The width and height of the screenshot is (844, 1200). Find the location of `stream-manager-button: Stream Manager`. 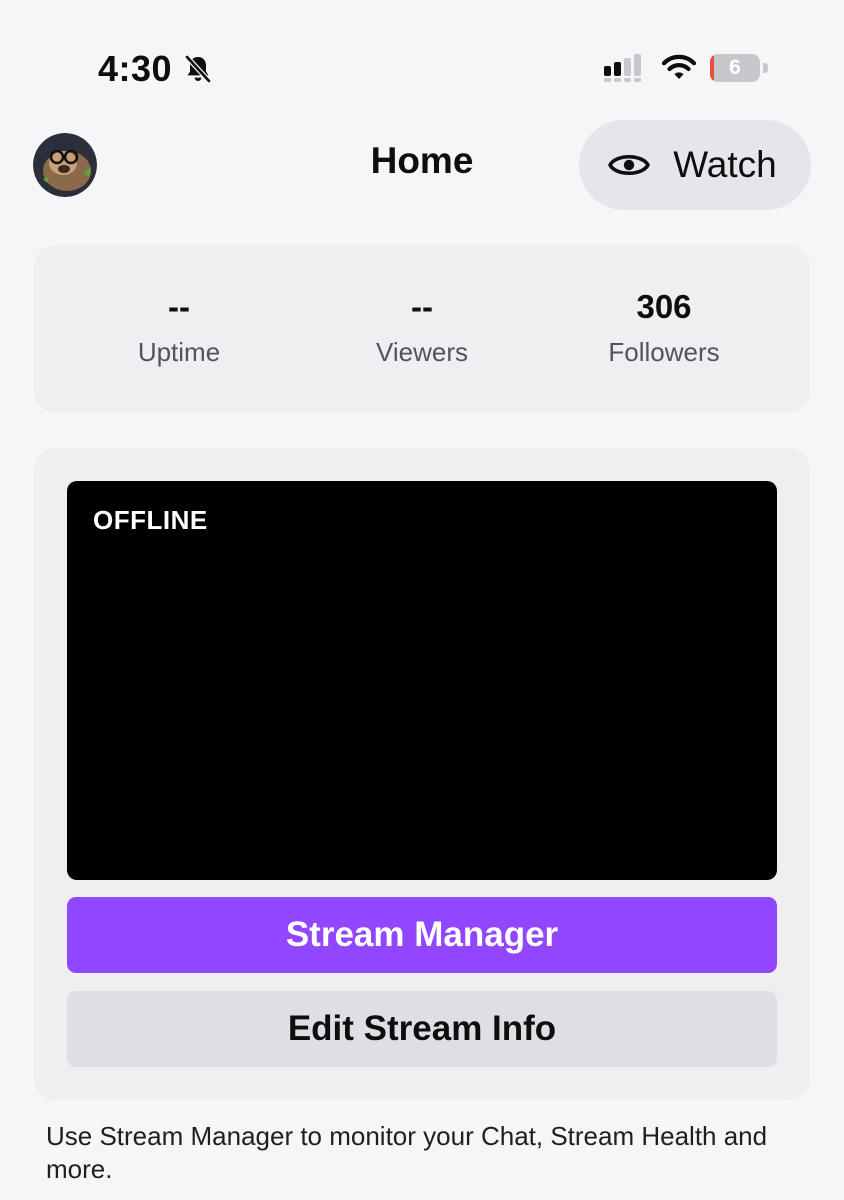

stream-manager-button: Stream Manager is located at coordinates (422, 935).